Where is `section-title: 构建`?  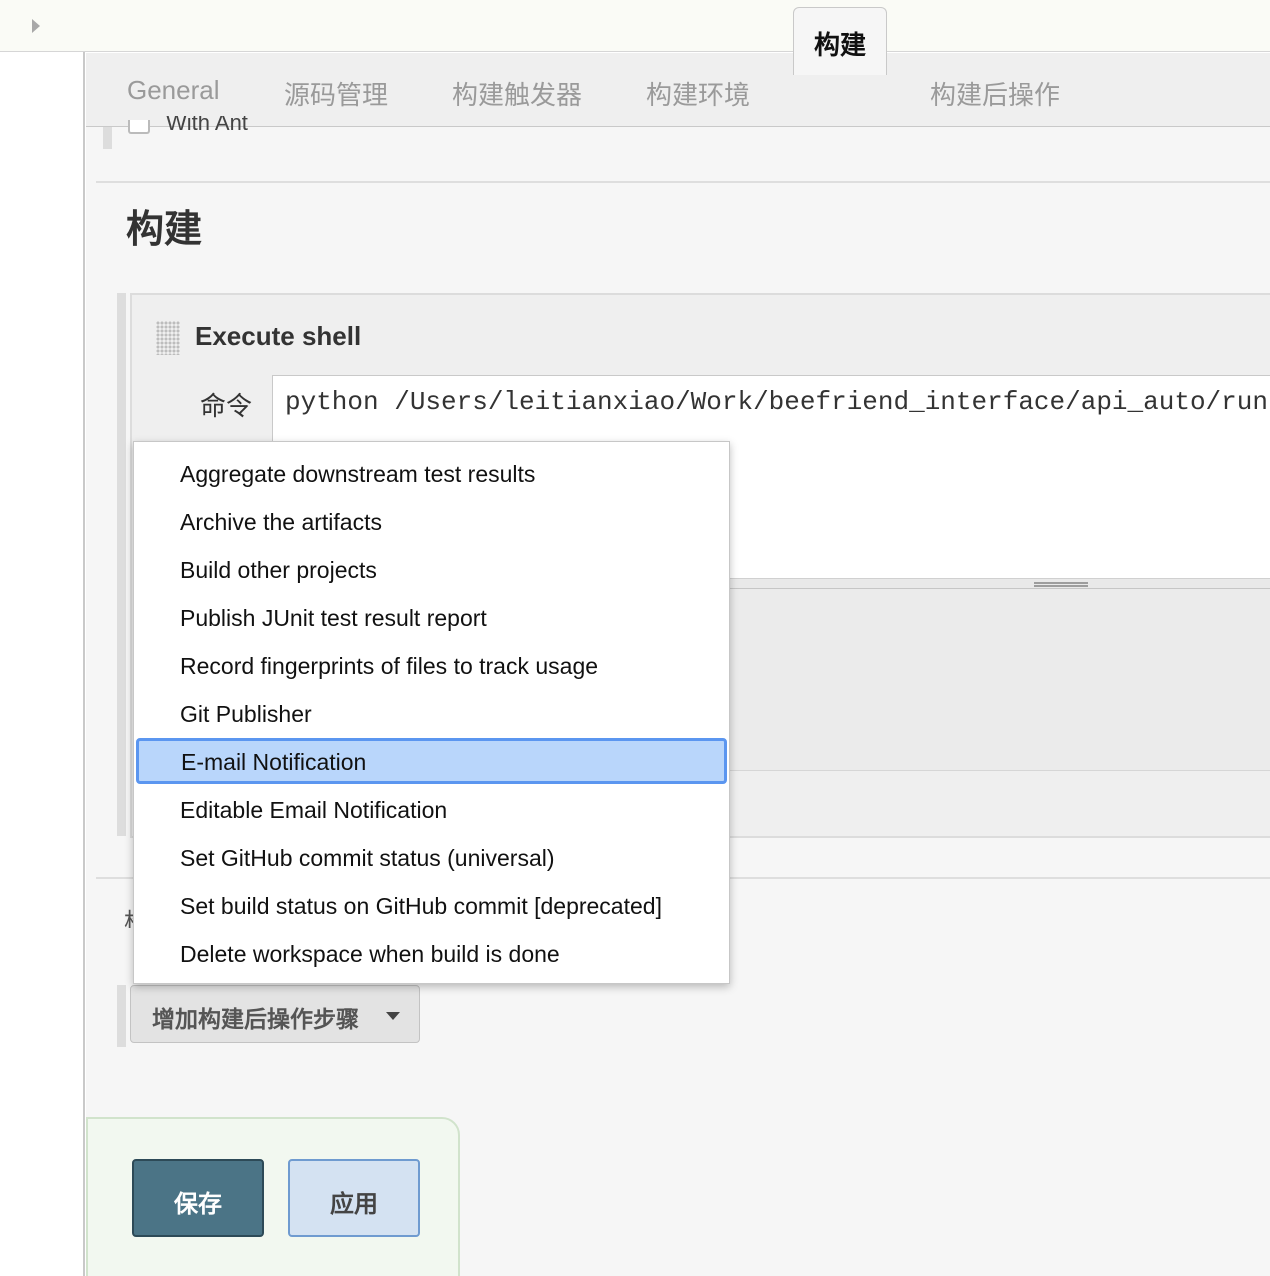 section-title: 构建 is located at coordinates (164, 230).